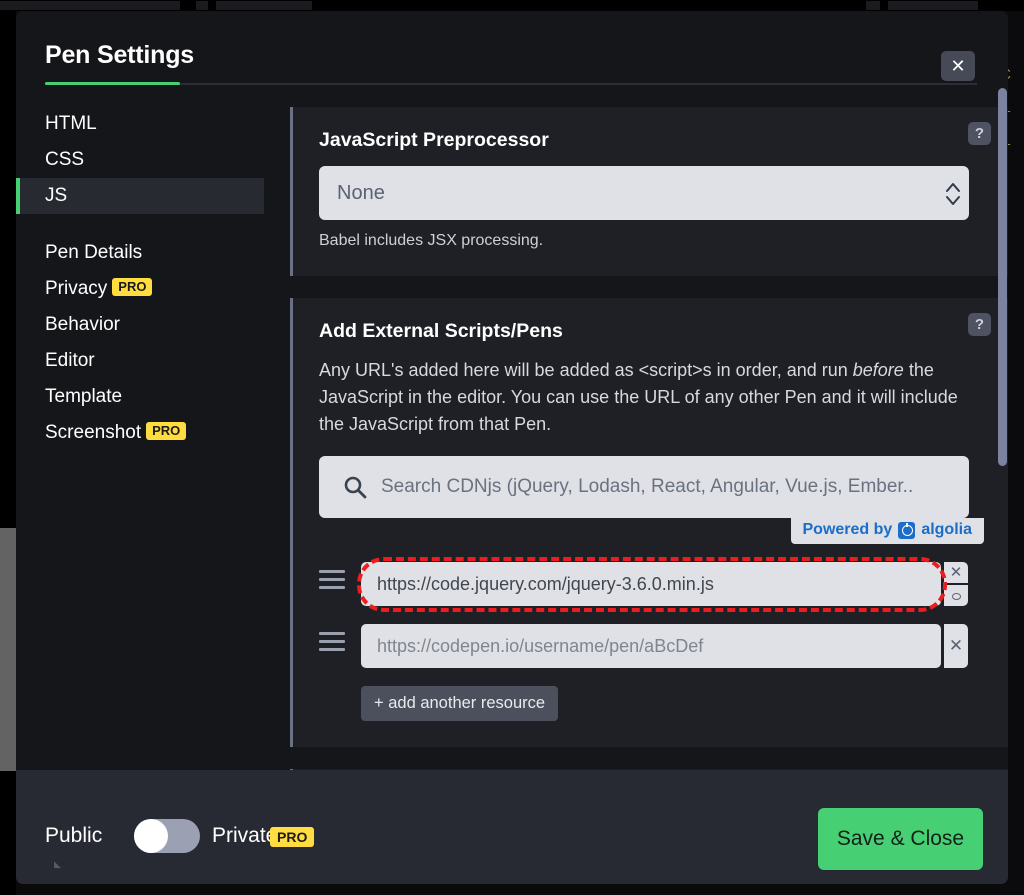  I want to click on algolia-powered-by-label: Powered by, so click(847, 529).